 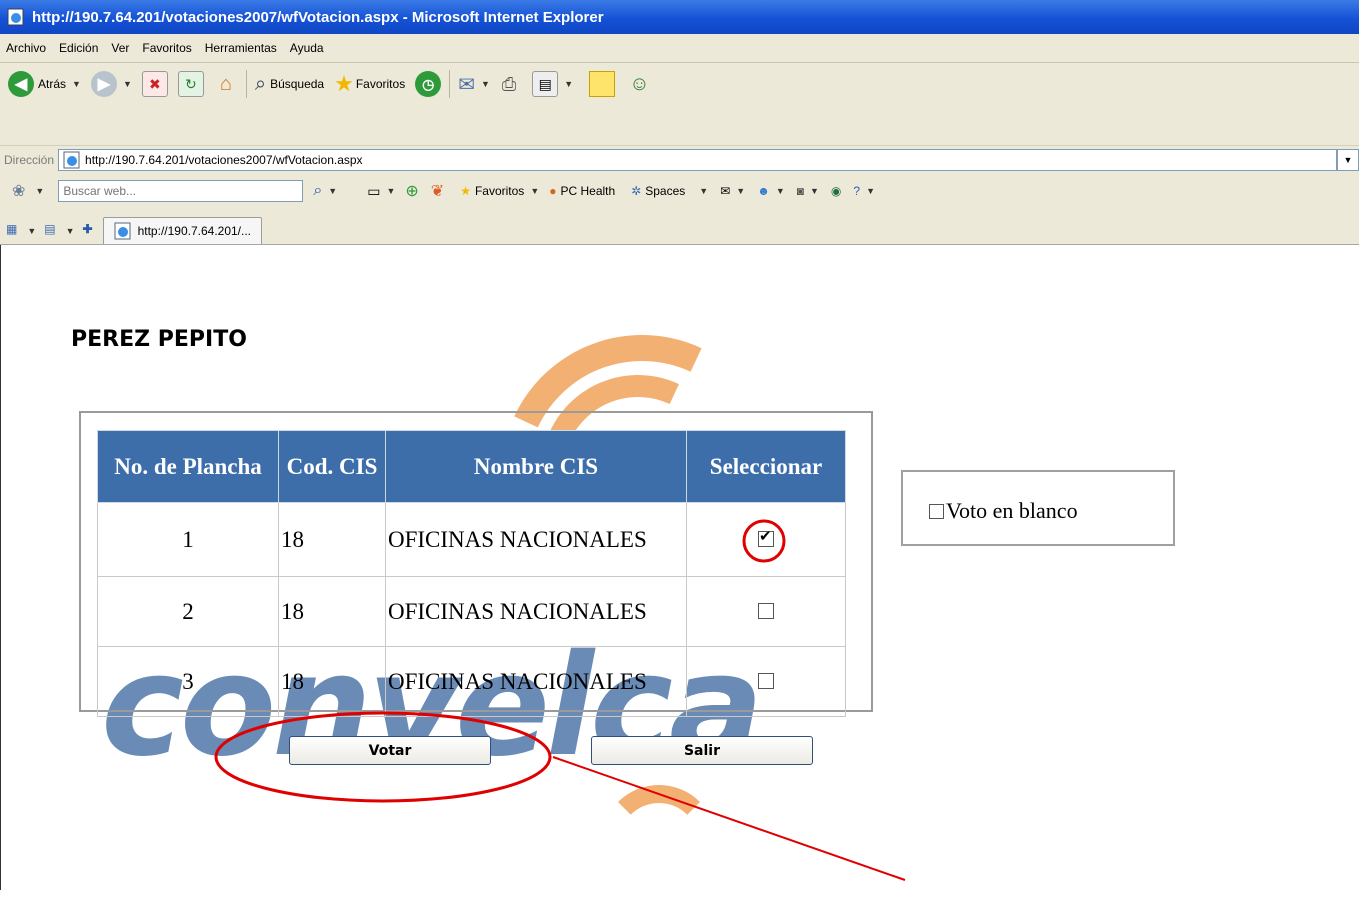 What do you see at coordinates (509, 84) in the screenshot?
I see `print-icon: ⎙` at bounding box center [509, 84].